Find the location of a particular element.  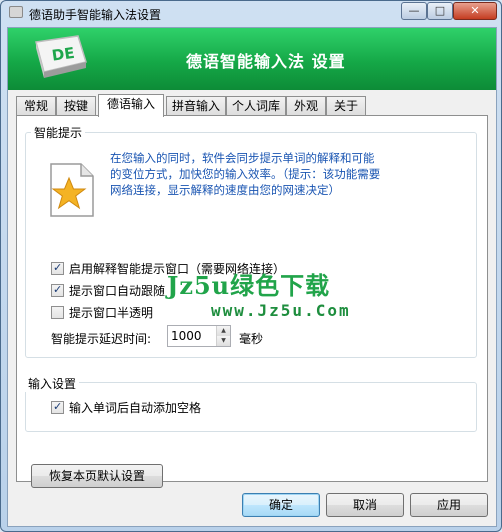

tab-appearance: 外观 is located at coordinates (306, 106).